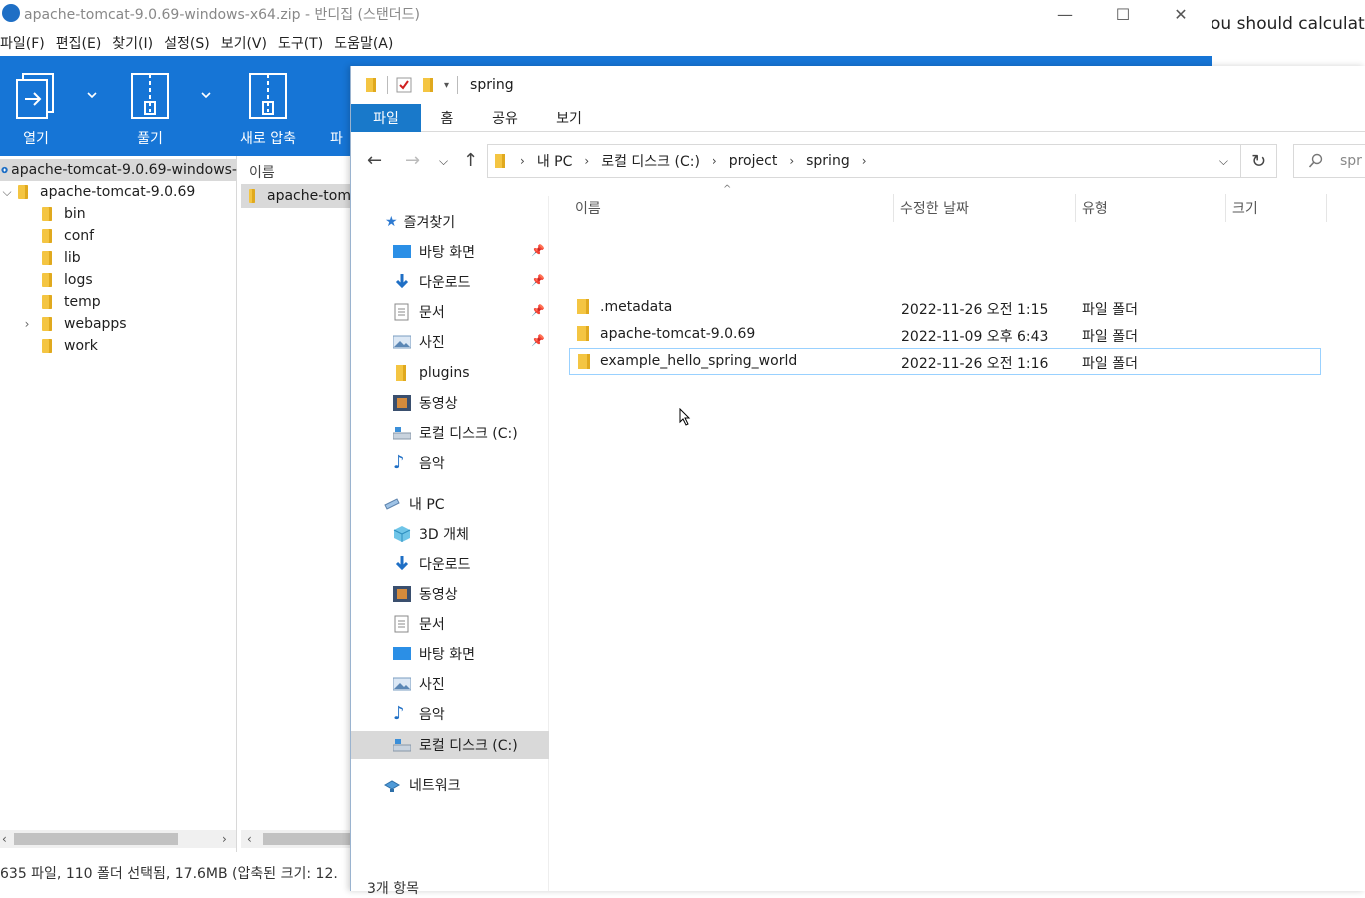 This screenshot has height=898, width=1365. What do you see at coordinates (118, 192) in the screenshot?
I see `tree-folder-label: apache-tomcat-9.0.69` at bounding box center [118, 192].